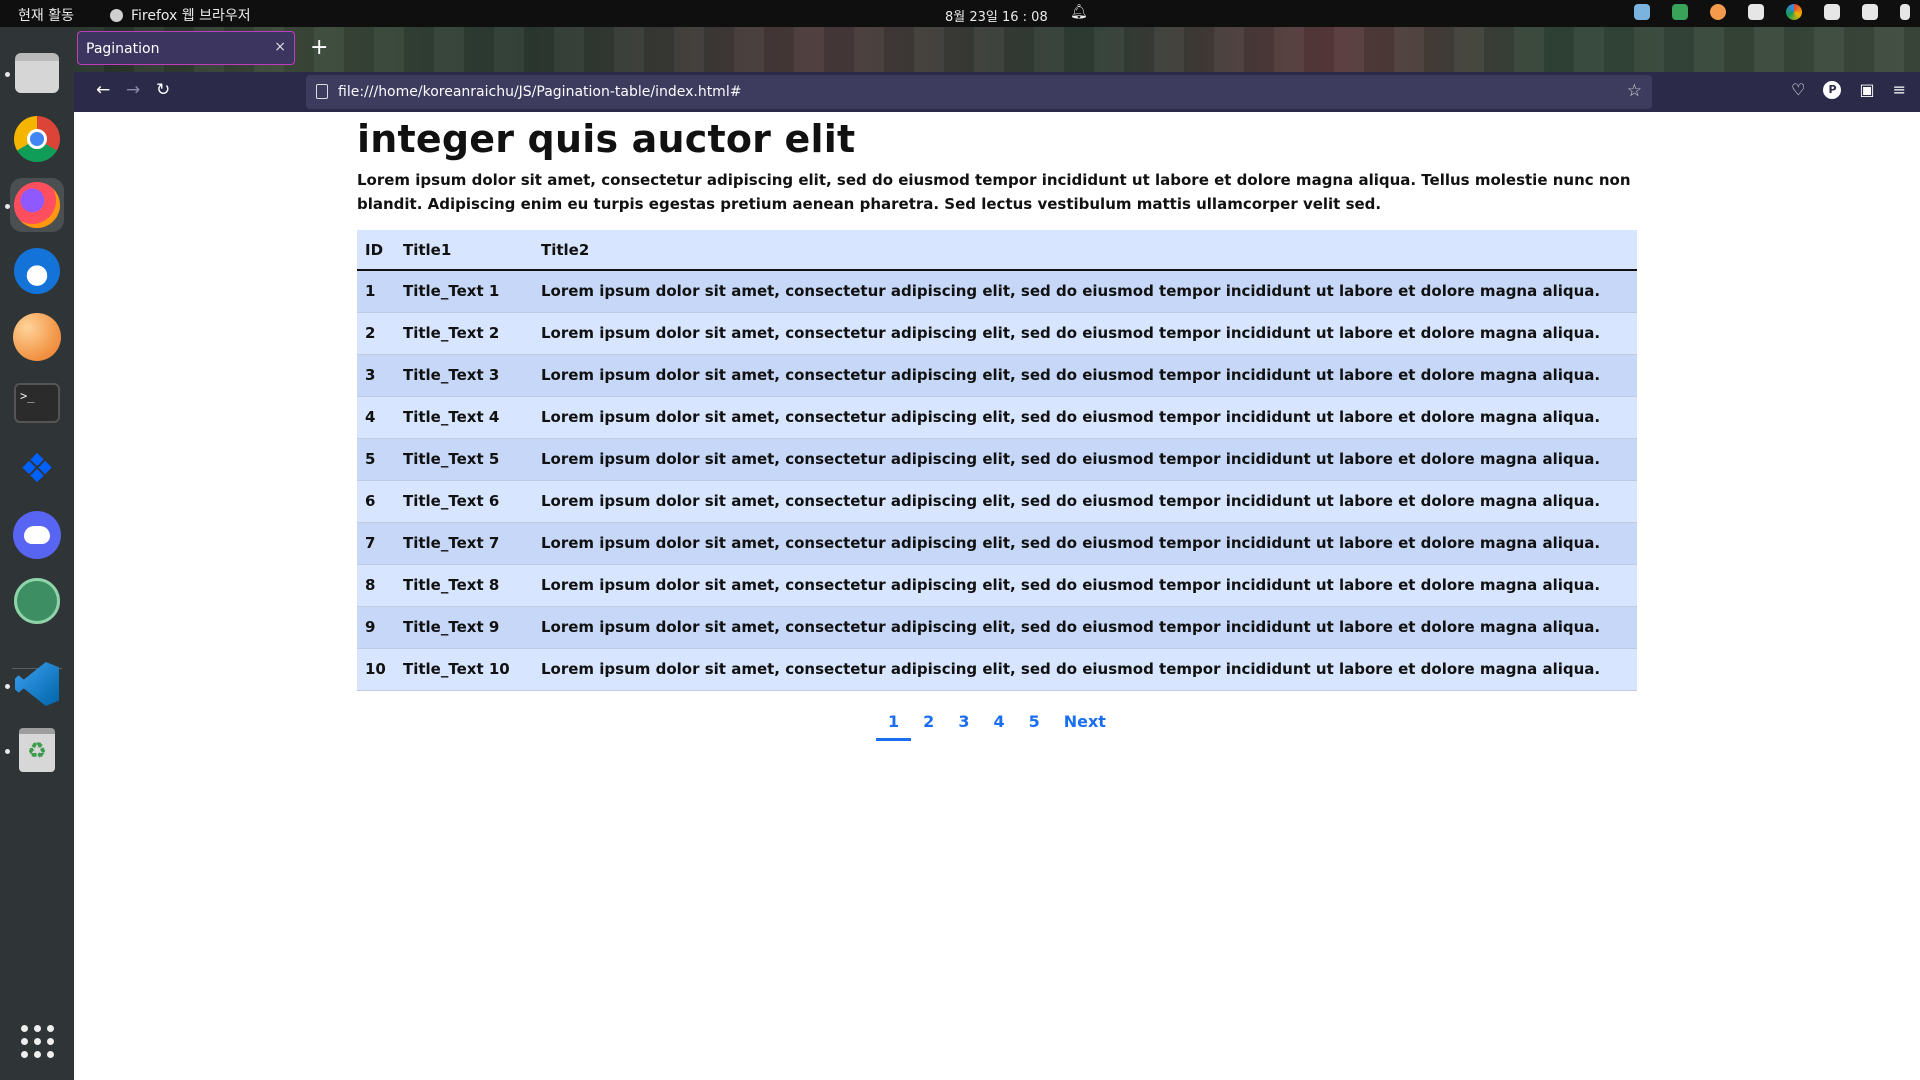 The width and height of the screenshot is (1920, 1080). I want to click on cell-id: 7, so click(370, 543).